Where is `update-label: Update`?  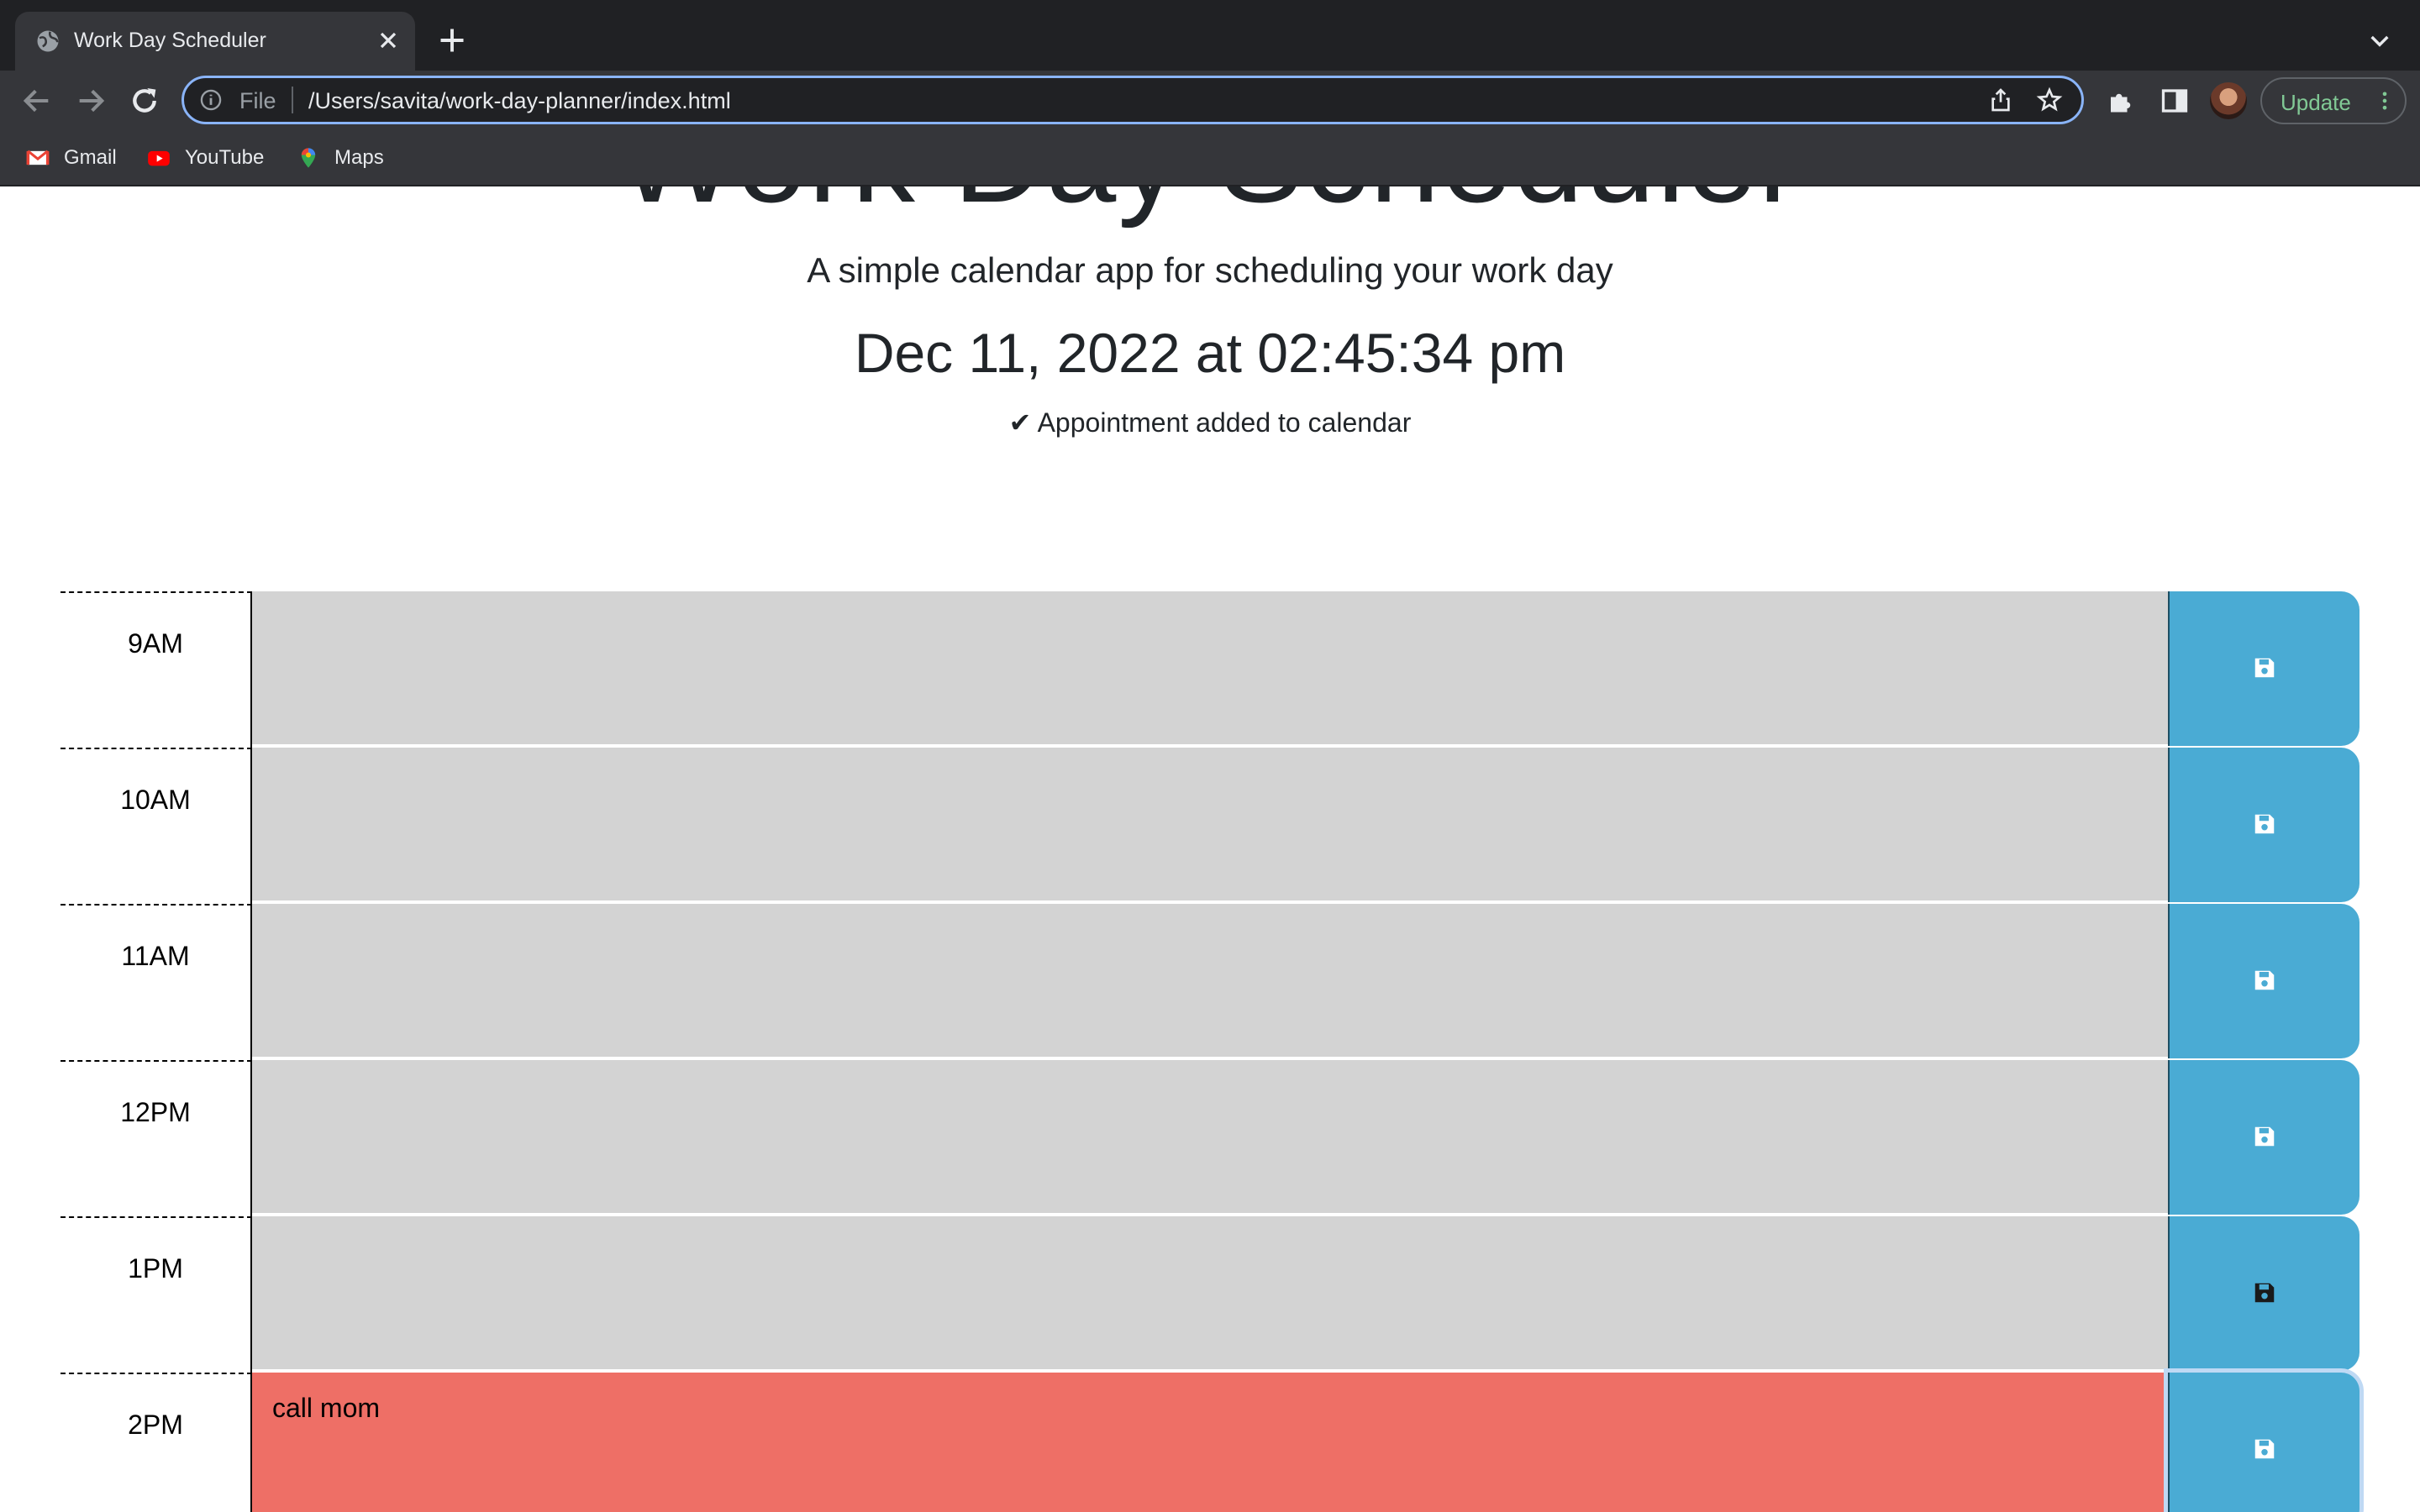 update-label: Update is located at coordinates (2316, 102).